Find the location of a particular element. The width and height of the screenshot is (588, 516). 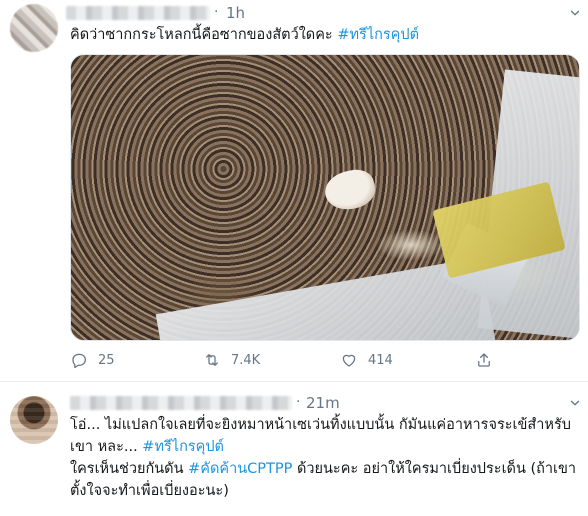

tweet-text-body: คิดว่าซากกระโหลกนี้คือซากของสัตว์ใดคะ is located at coordinates (204, 35).